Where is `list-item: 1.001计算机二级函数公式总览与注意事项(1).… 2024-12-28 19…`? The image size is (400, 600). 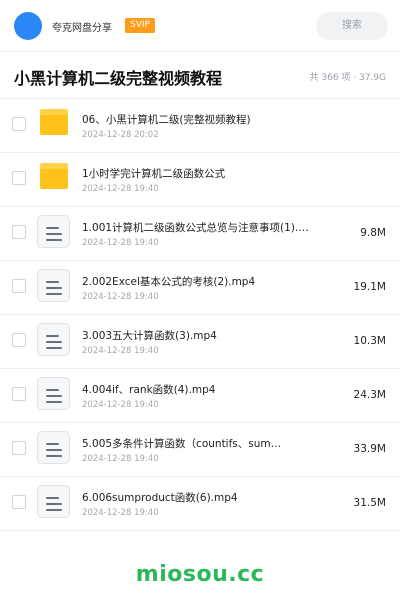 list-item: 1.001计算机二级函数公式总览与注意事项(1).… 2024-12-28 19… is located at coordinates (200, 234).